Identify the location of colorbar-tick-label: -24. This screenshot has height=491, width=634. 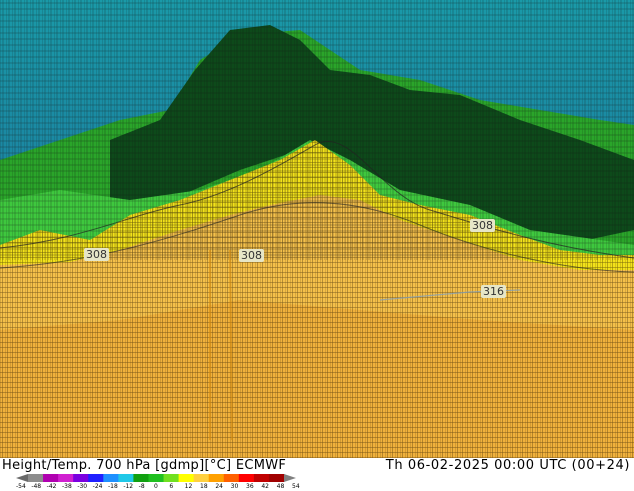
(97, 486).